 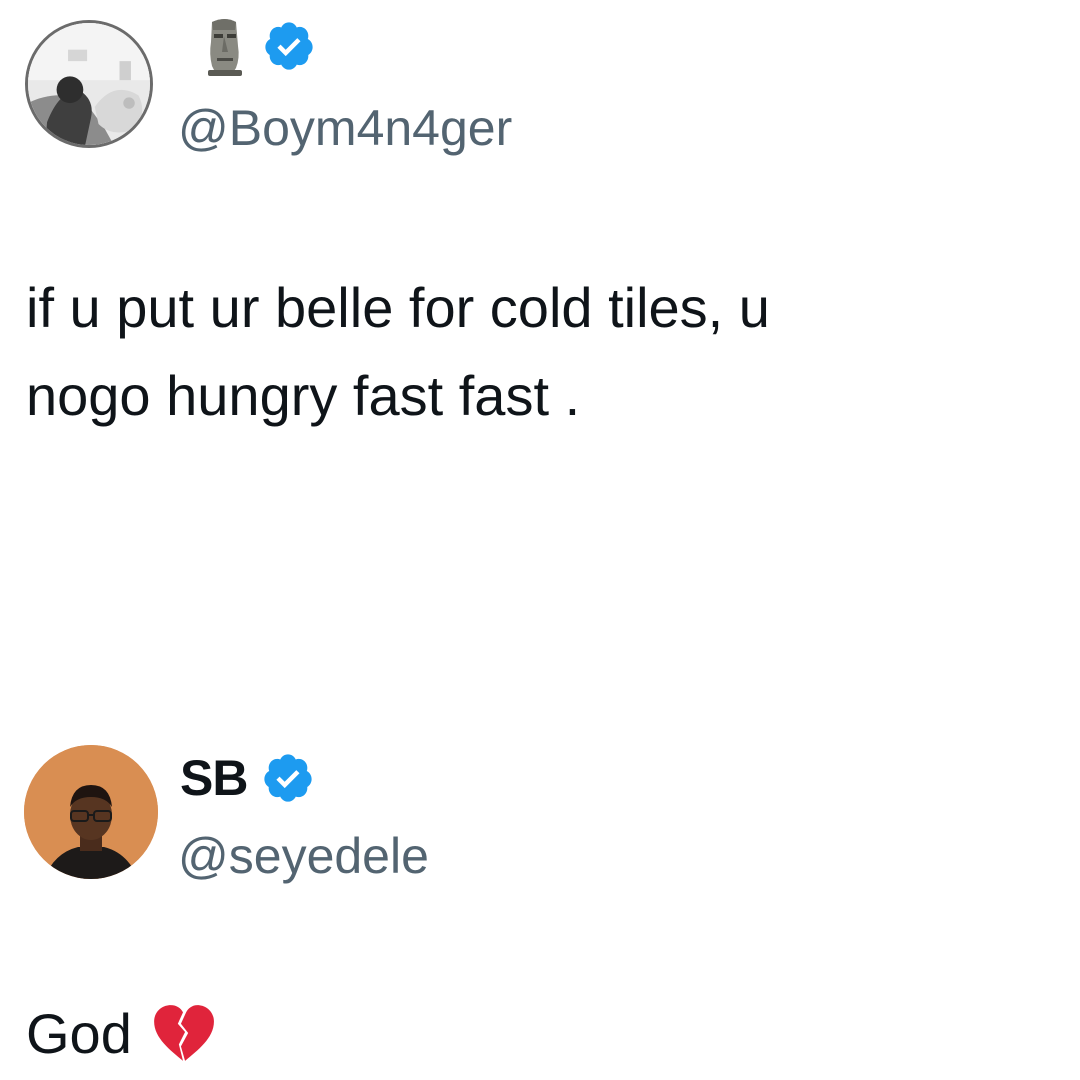 What do you see at coordinates (214, 778) in the screenshot?
I see `display-name: SB` at bounding box center [214, 778].